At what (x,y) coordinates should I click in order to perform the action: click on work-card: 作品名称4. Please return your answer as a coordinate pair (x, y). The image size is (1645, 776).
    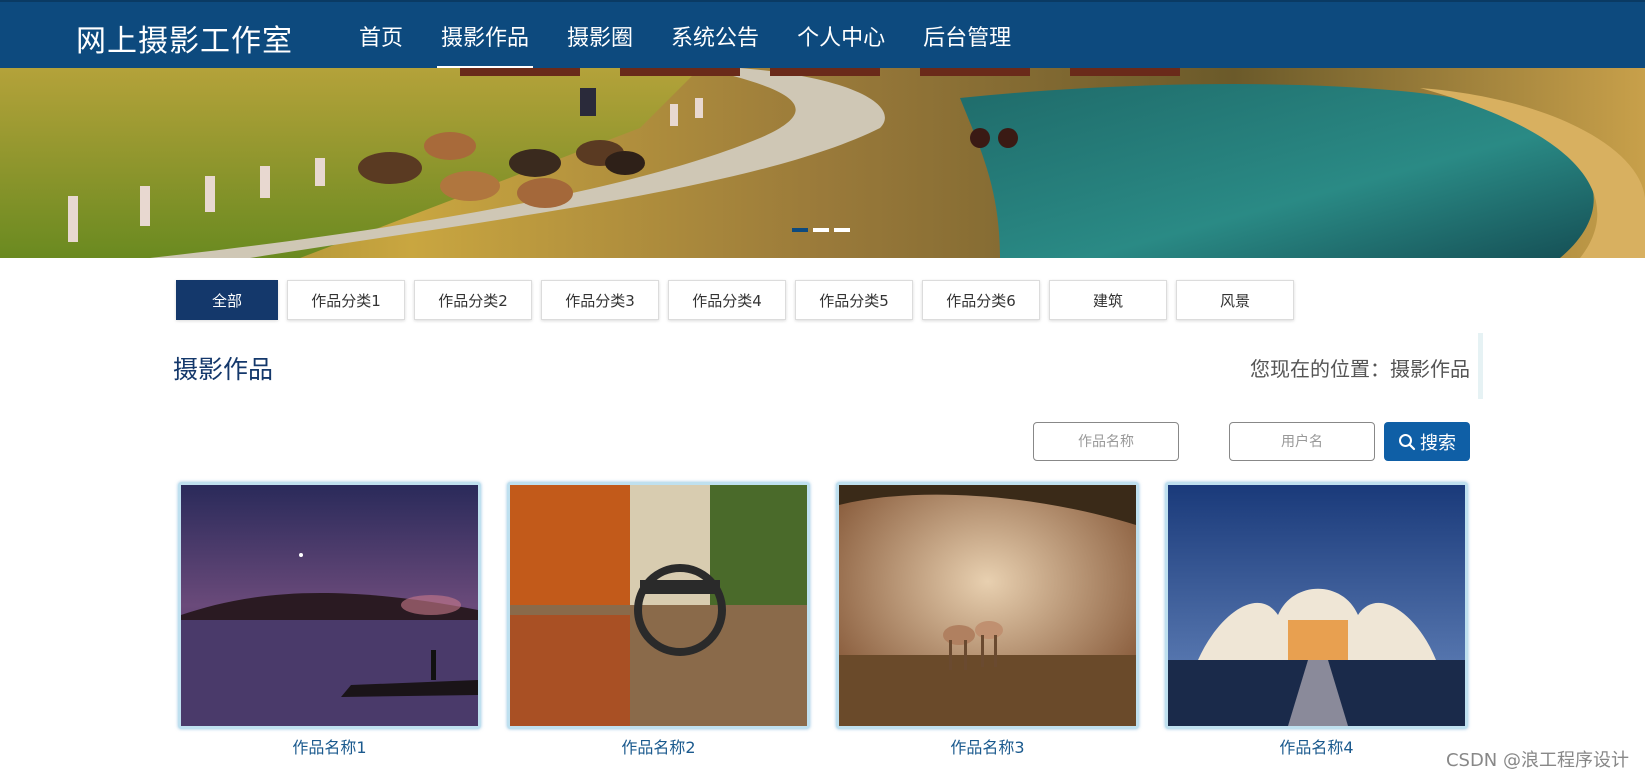
    Looking at the image, I should click on (1316, 620).